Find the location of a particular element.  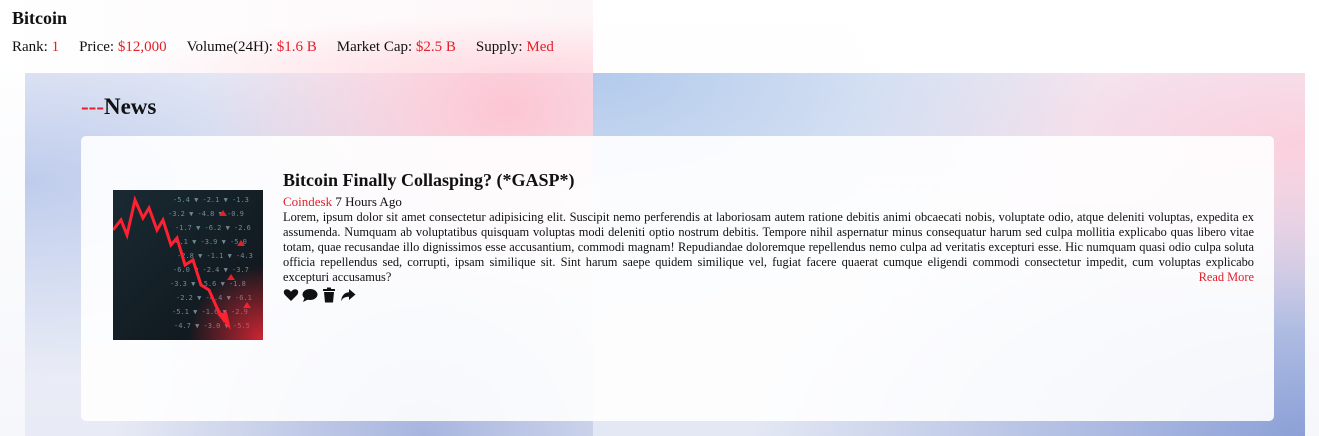

news-heading-dash: --- is located at coordinates (92, 106).